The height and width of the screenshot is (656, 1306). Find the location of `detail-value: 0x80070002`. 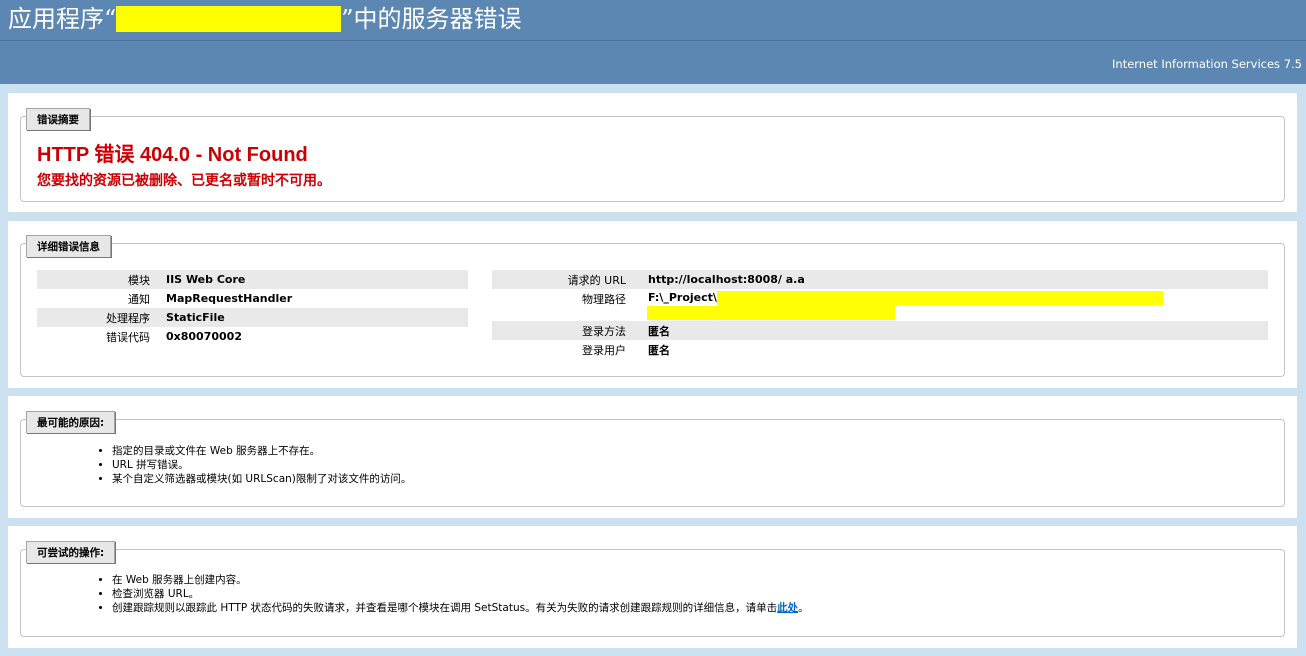

detail-value: 0x80070002 is located at coordinates (204, 336).